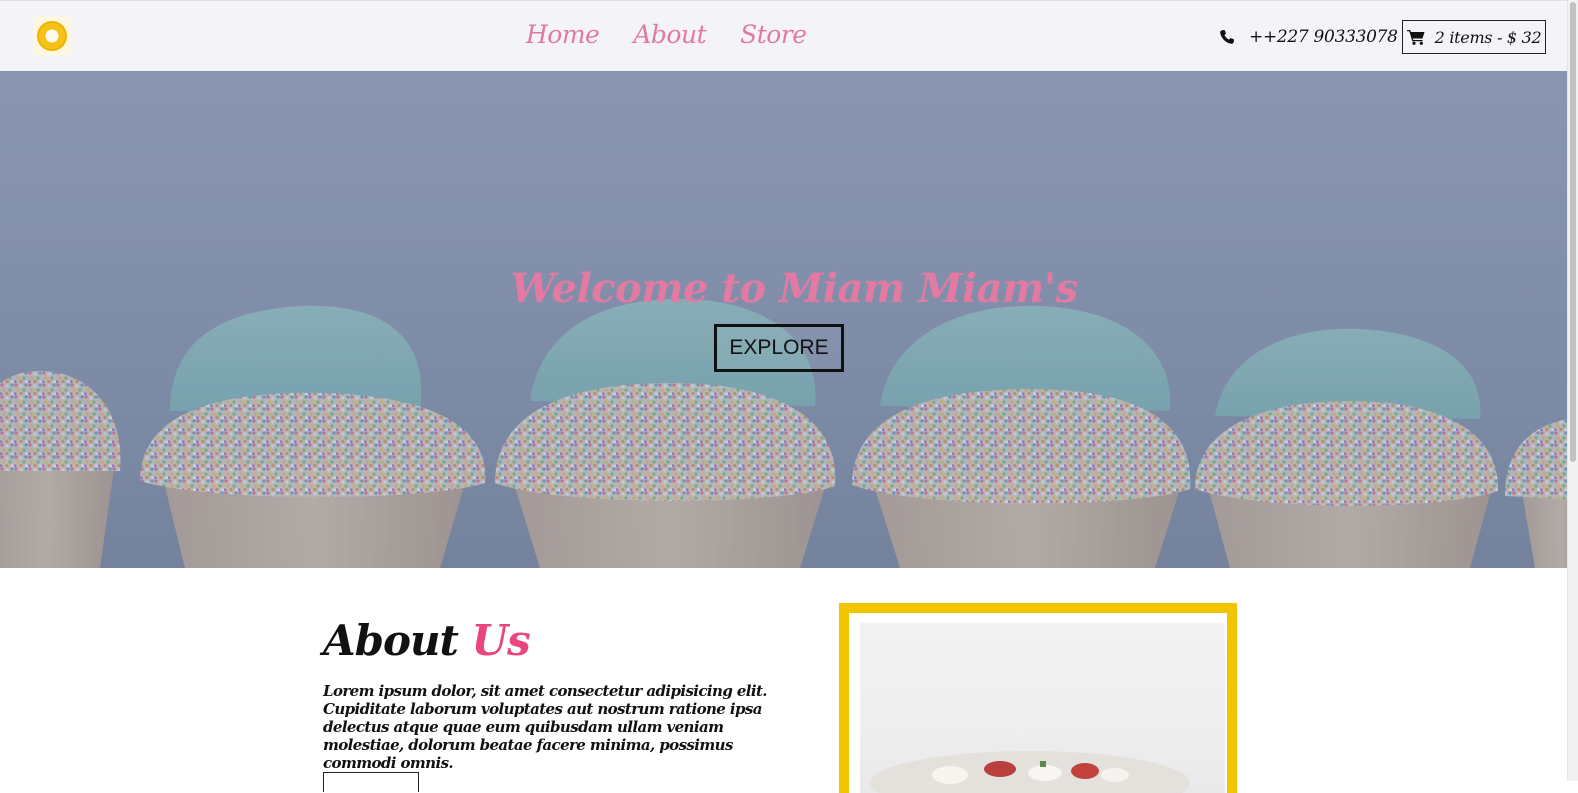 The height and width of the screenshot is (793, 1578). I want to click on dessert-photo, so click(1030, 772).